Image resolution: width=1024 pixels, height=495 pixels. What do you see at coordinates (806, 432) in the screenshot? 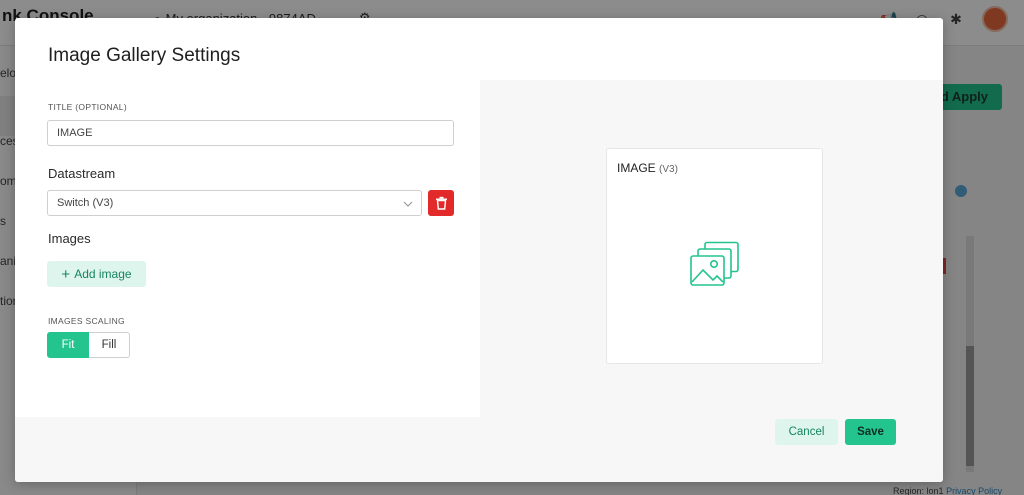
I see `cancel-button: Cancel` at bounding box center [806, 432].